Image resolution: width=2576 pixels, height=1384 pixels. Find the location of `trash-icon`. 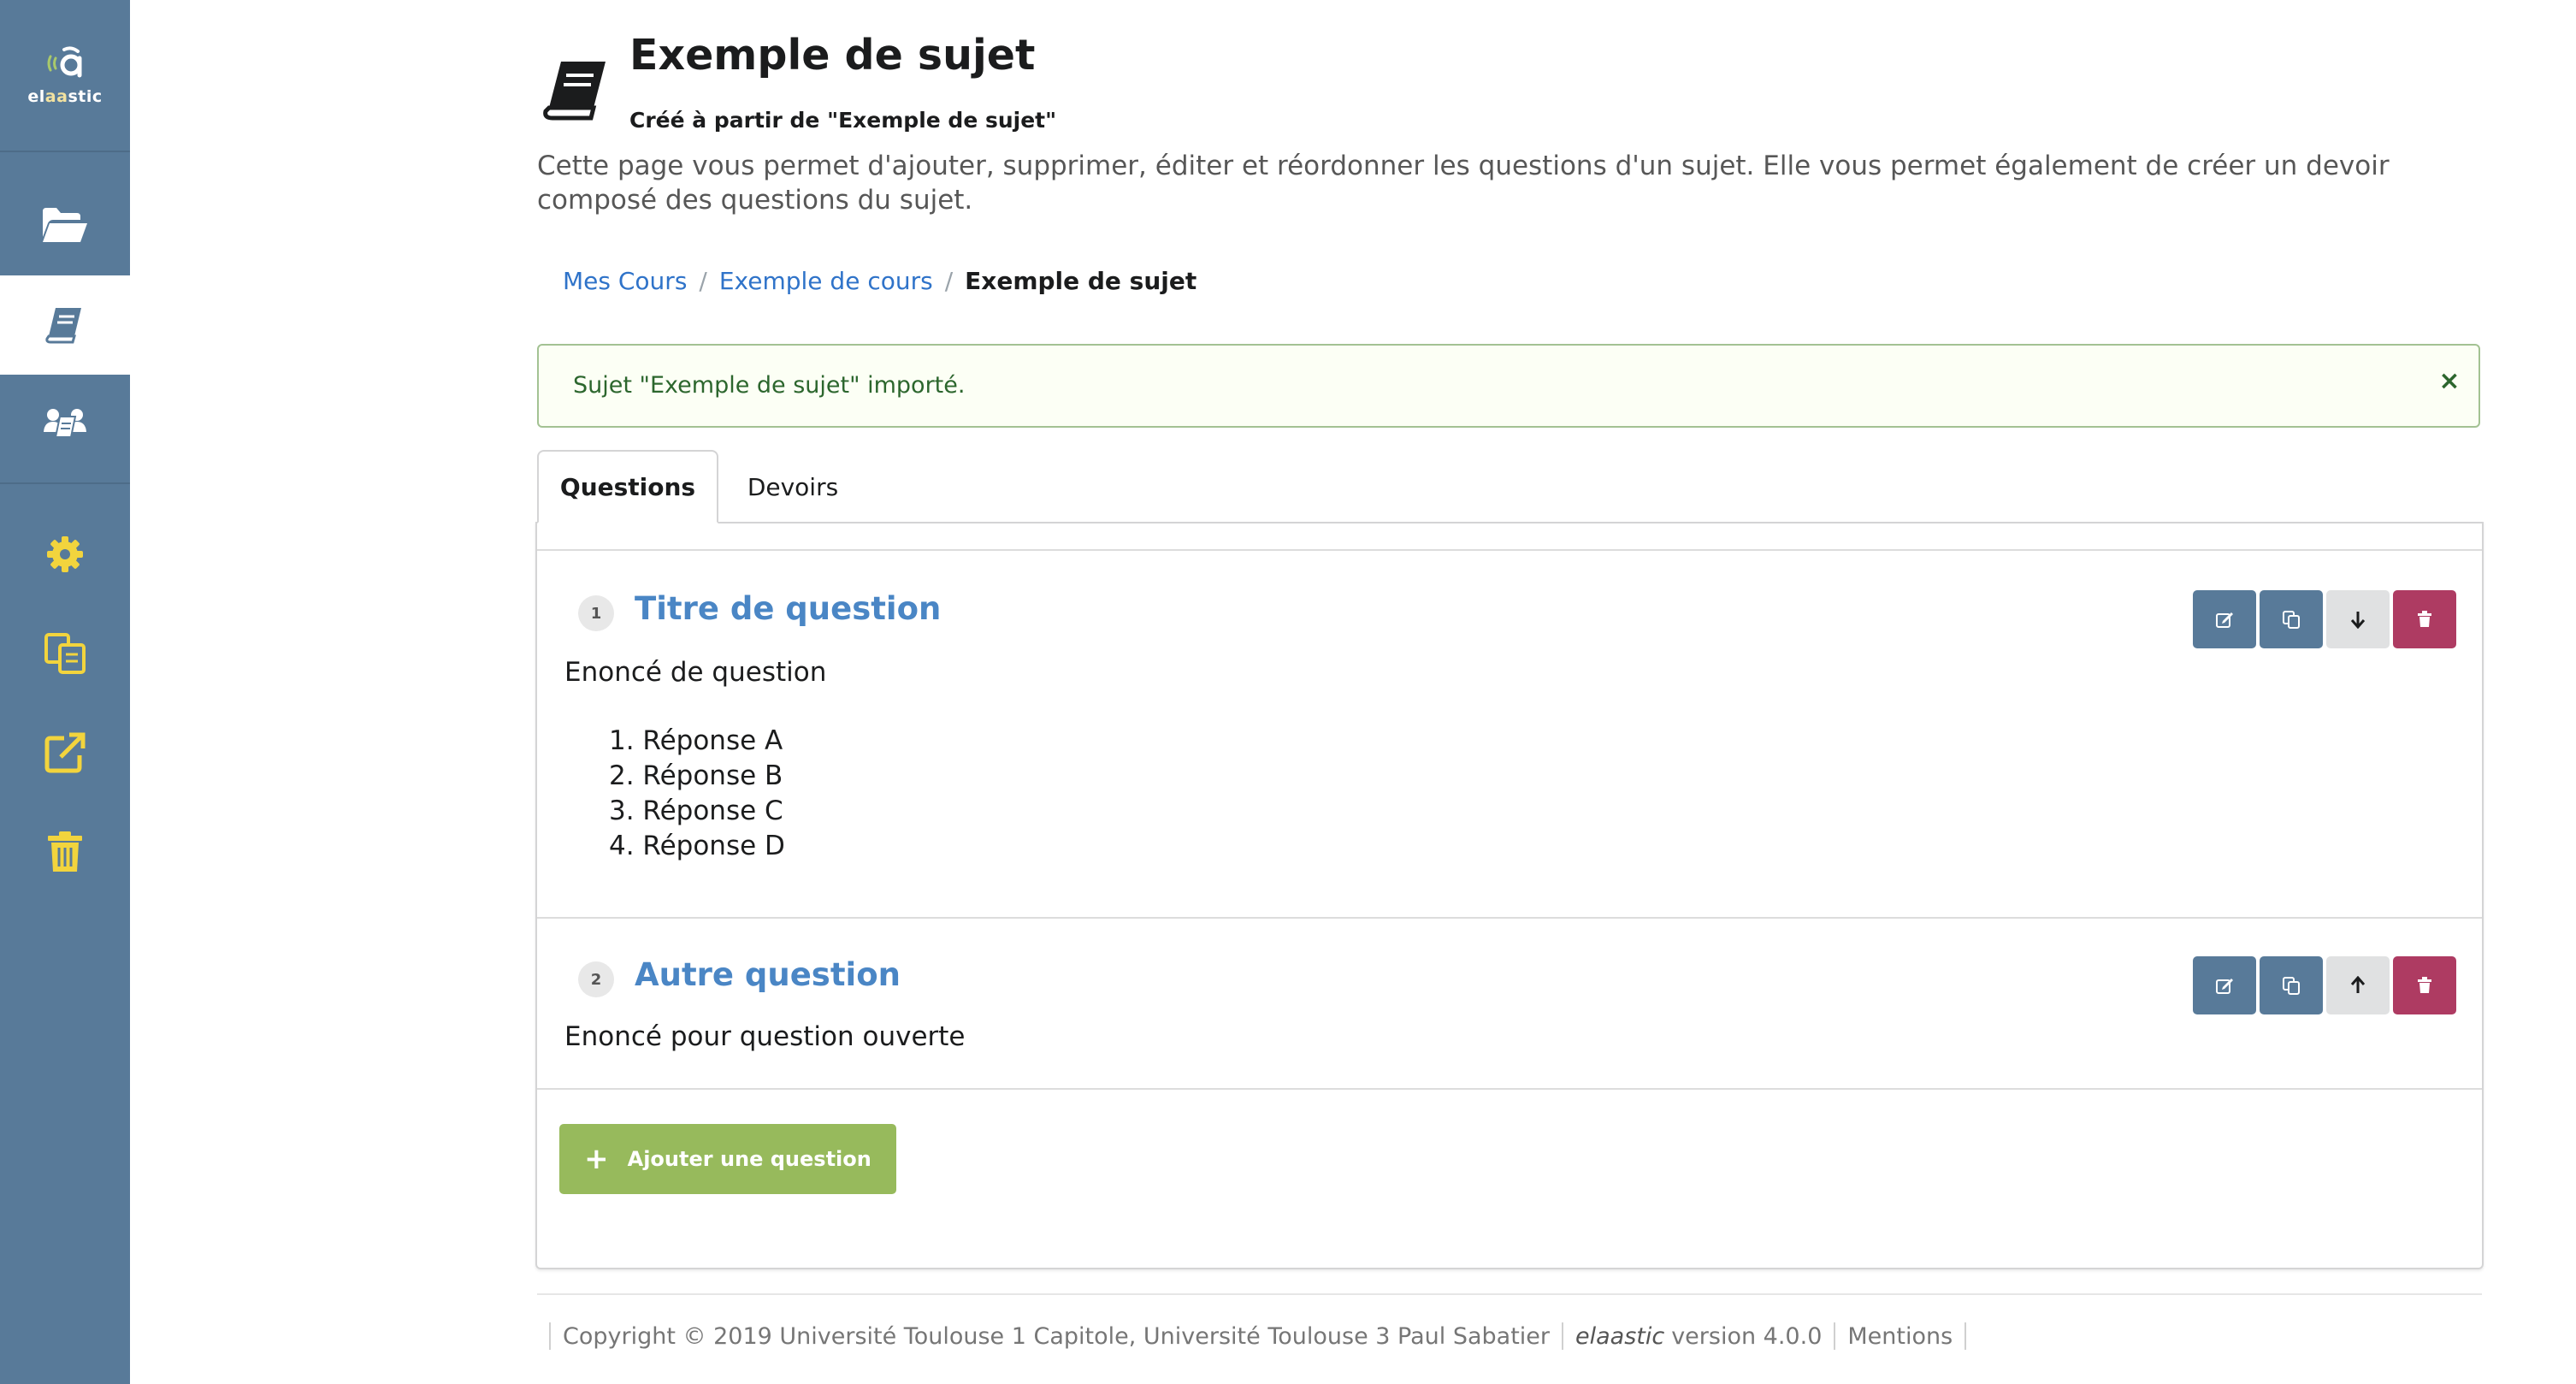

trash-icon is located at coordinates (65, 851).